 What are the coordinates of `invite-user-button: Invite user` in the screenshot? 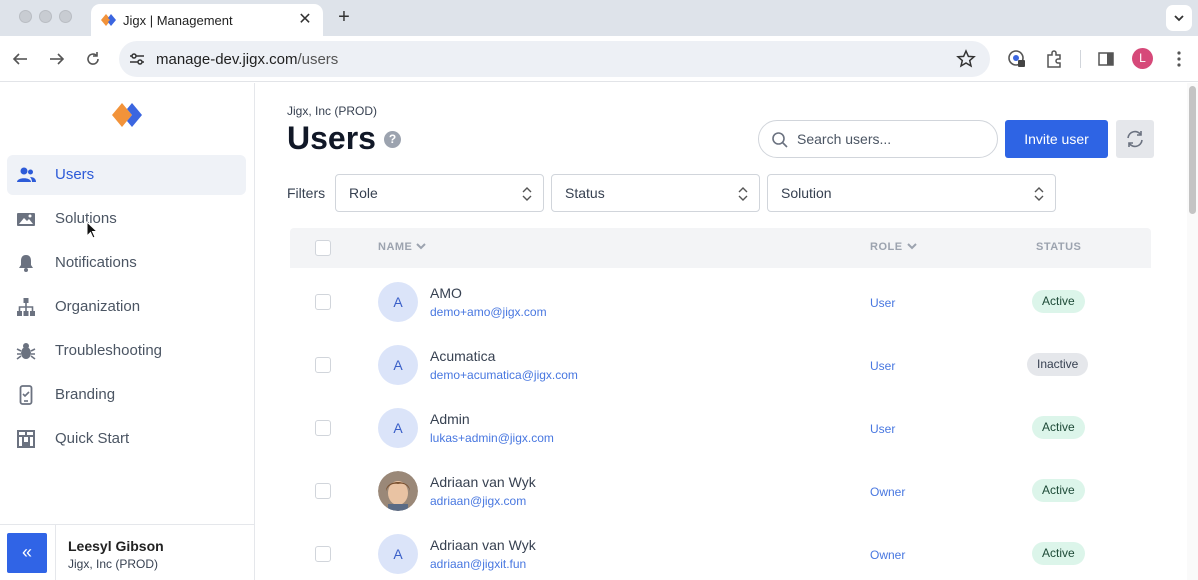 It's located at (1056, 139).